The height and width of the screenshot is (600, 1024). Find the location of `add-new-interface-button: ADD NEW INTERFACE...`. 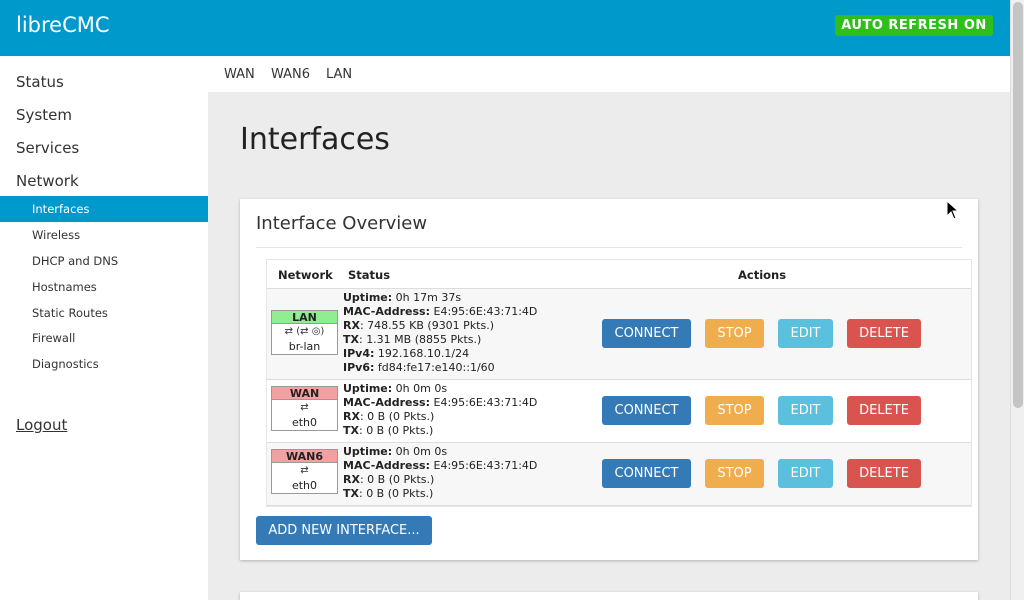

add-new-interface-button: ADD NEW INTERFACE... is located at coordinates (344, 530).